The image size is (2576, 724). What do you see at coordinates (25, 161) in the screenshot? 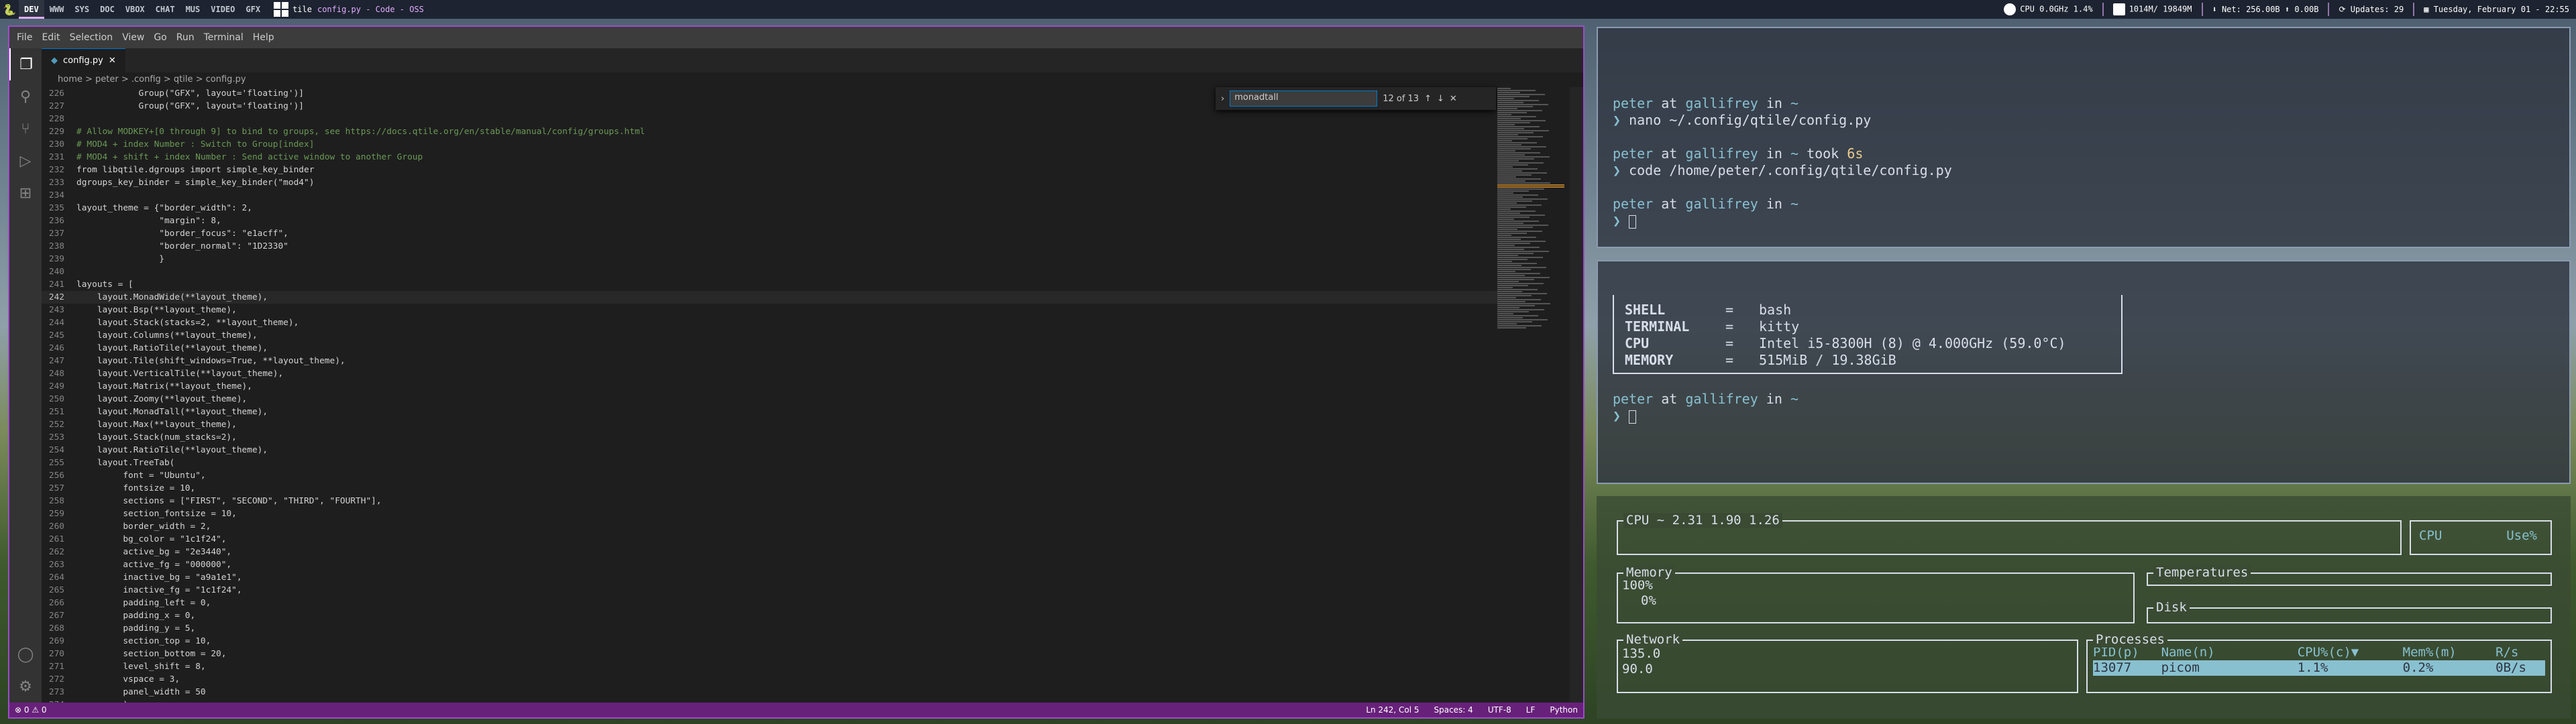
I see `run-debug-icon: ▷` at bounding box center [25, 161].